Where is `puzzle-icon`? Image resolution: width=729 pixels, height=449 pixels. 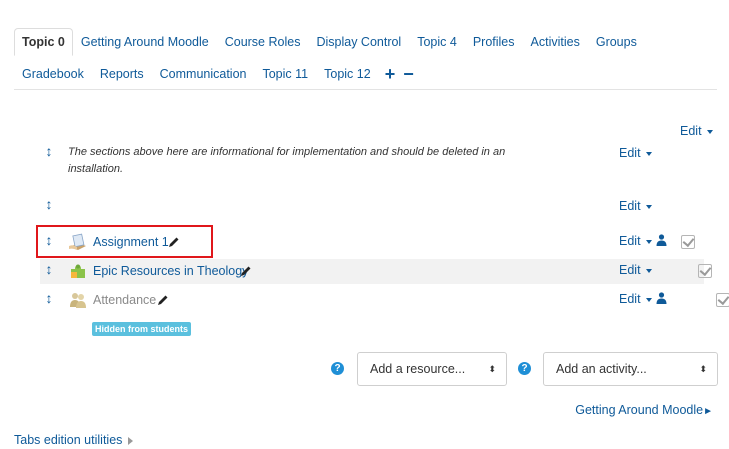 puzzle-icon is located at coordinates (78, 271).